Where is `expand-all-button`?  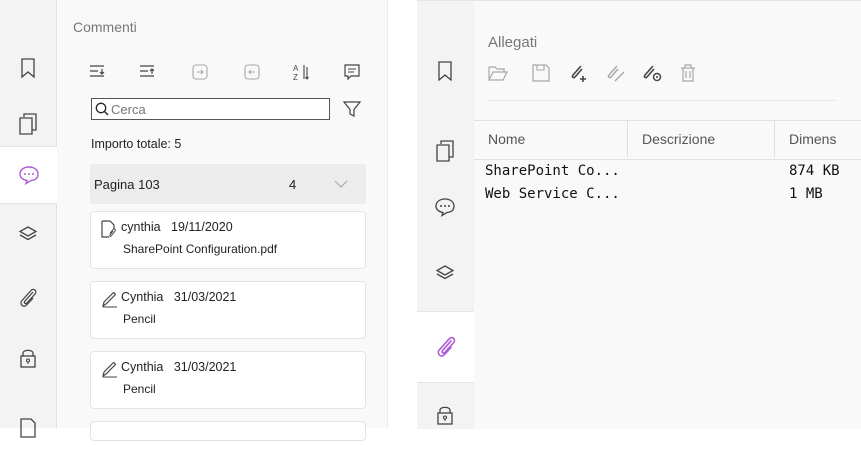
expand-all-button is located at coordinates (98, 72).